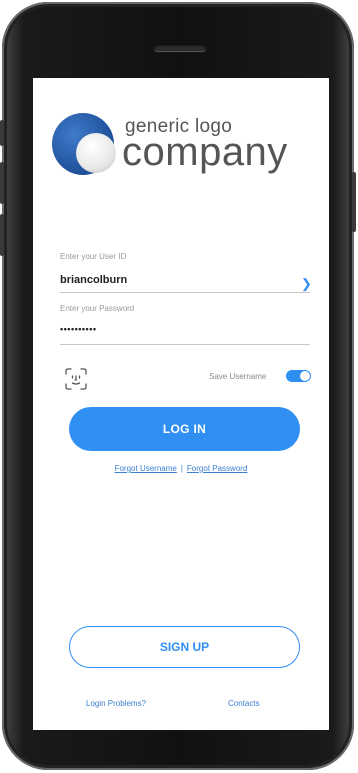 Image resolution: width=358 pixels, height=773 pixels. I want to click on speaker-grille, so click(180, 47).